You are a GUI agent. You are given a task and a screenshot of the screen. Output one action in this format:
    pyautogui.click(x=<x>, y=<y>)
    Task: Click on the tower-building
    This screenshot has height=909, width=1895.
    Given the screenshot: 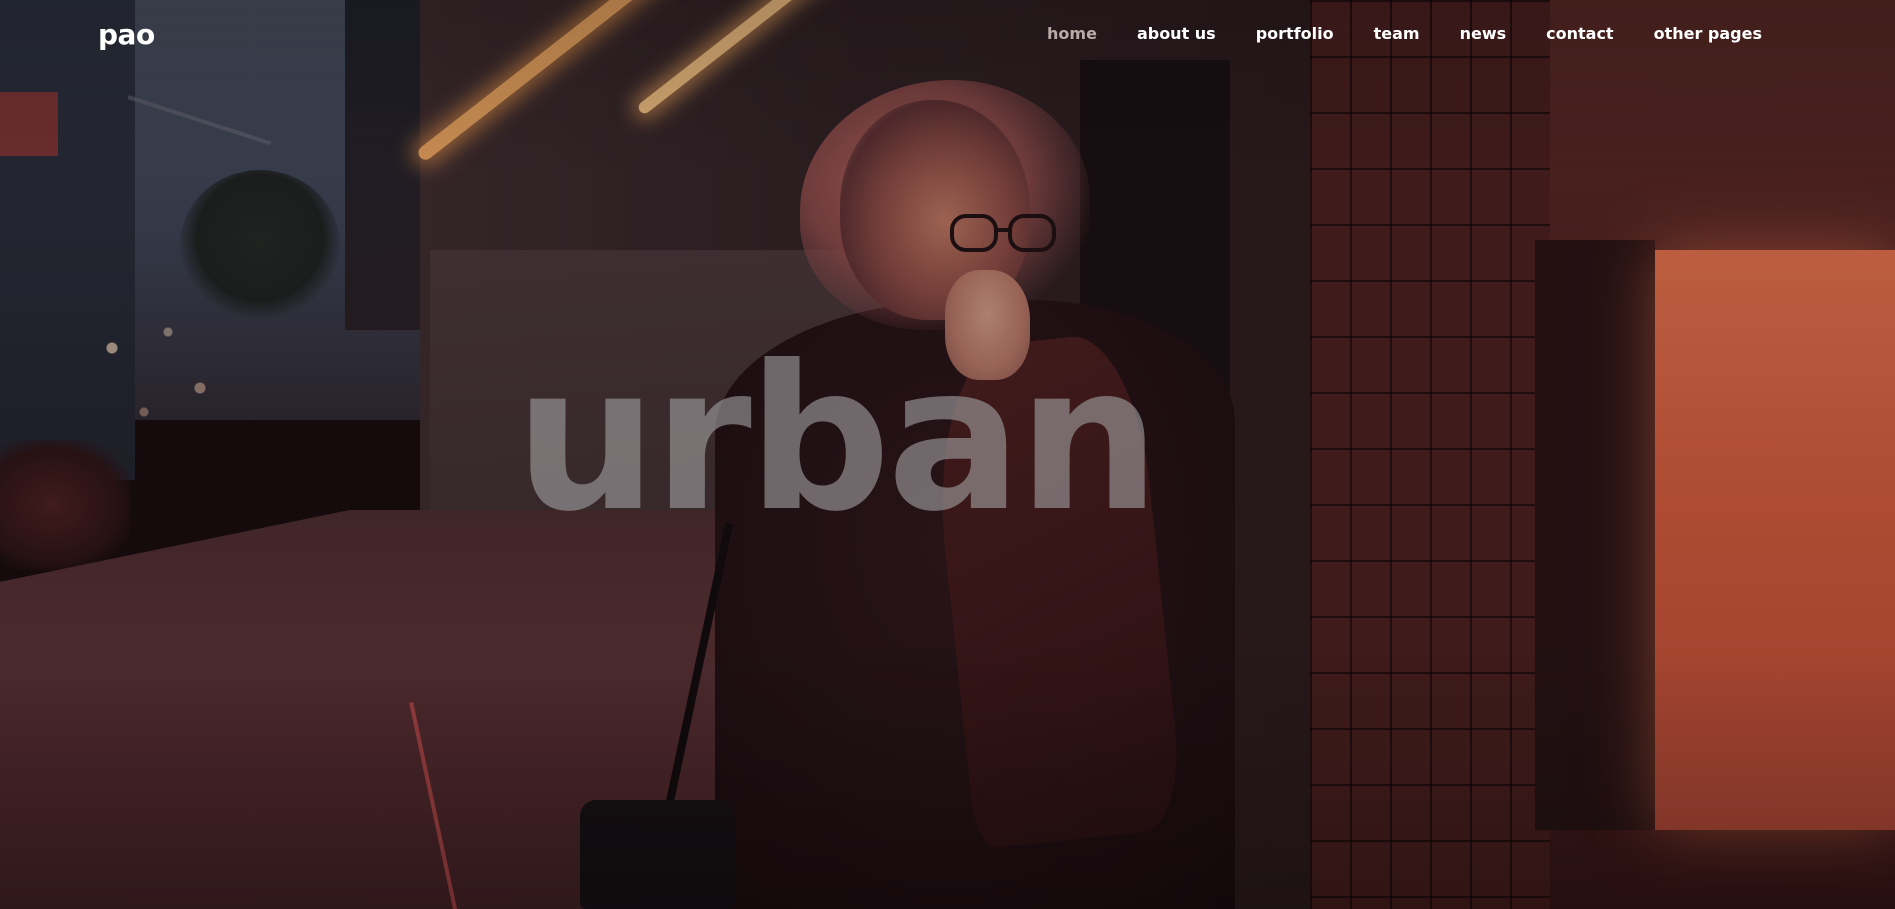 What is the action you would take?
    pyautogui.click(x=387, y=165)
    